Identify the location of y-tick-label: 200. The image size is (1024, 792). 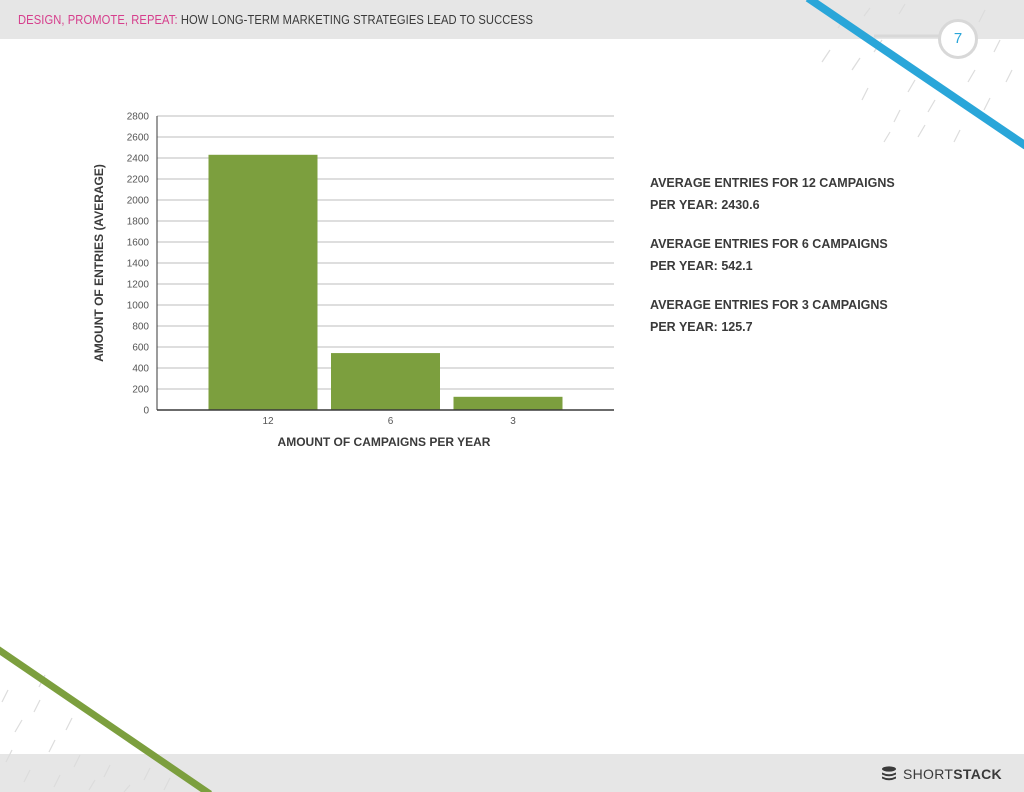
(140, 390).